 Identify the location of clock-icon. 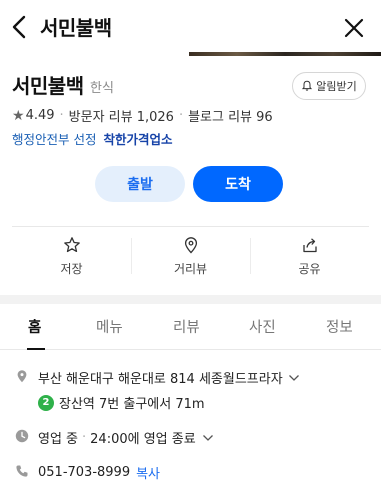
(22, 436).